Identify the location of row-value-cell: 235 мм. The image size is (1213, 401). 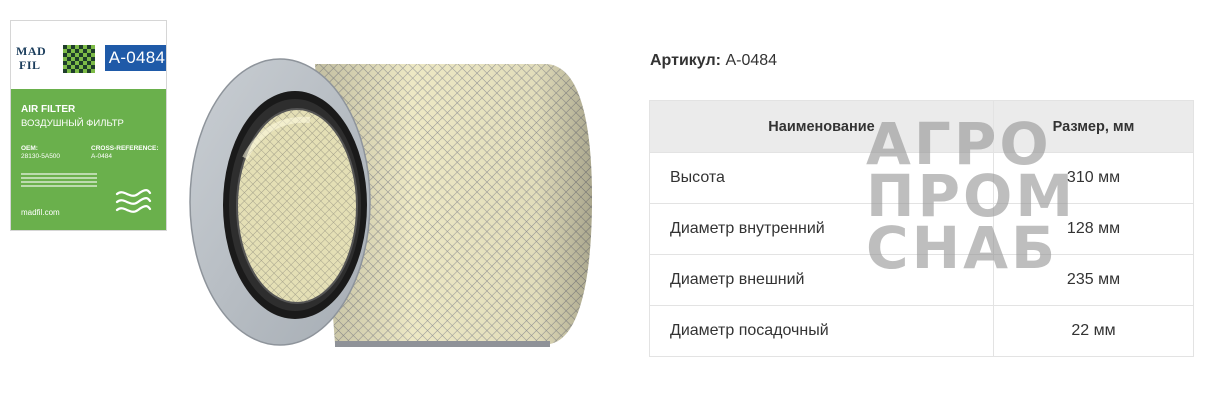
(1093, 280).